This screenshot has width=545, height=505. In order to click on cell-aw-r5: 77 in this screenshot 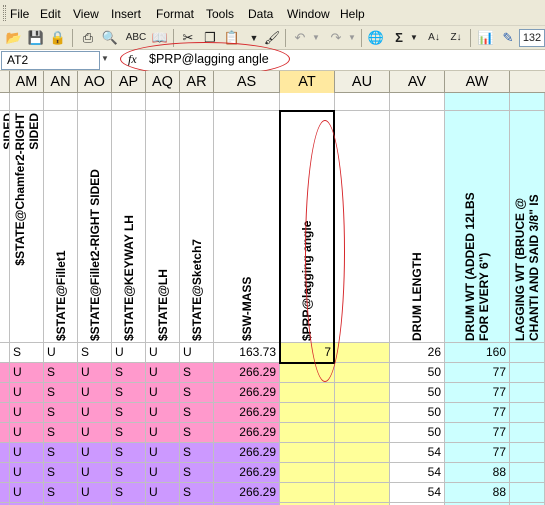, I will do `click(477, 393)`.